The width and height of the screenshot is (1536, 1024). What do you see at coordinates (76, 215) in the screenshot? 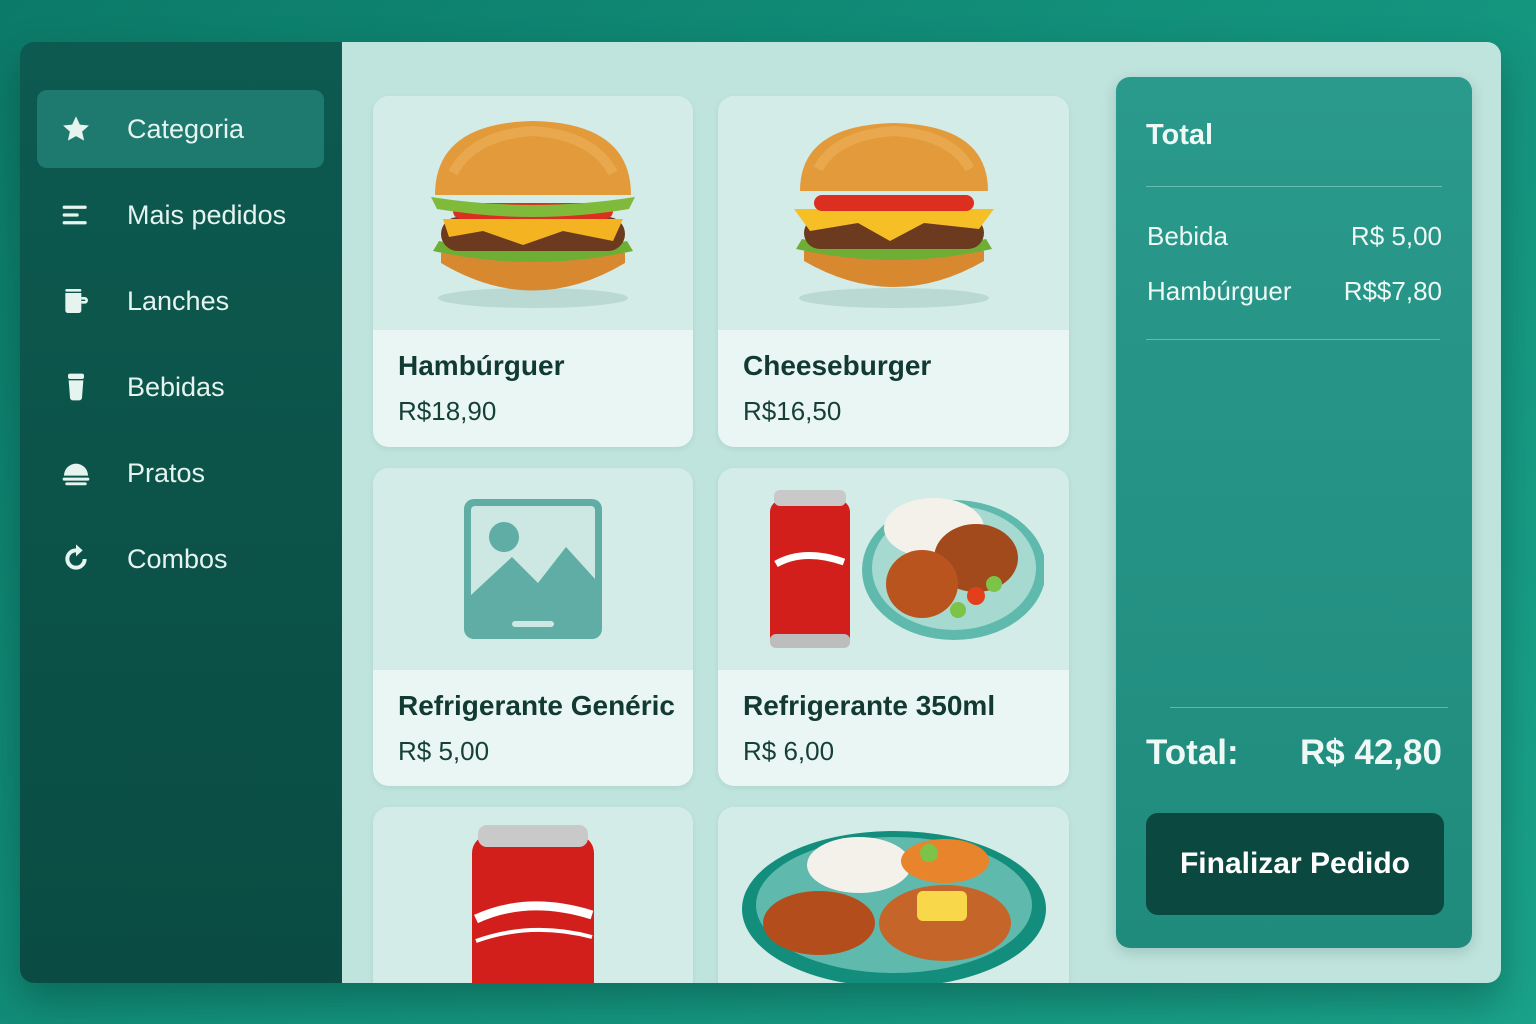
I see `list-icon` at bounding box center [76, 215].